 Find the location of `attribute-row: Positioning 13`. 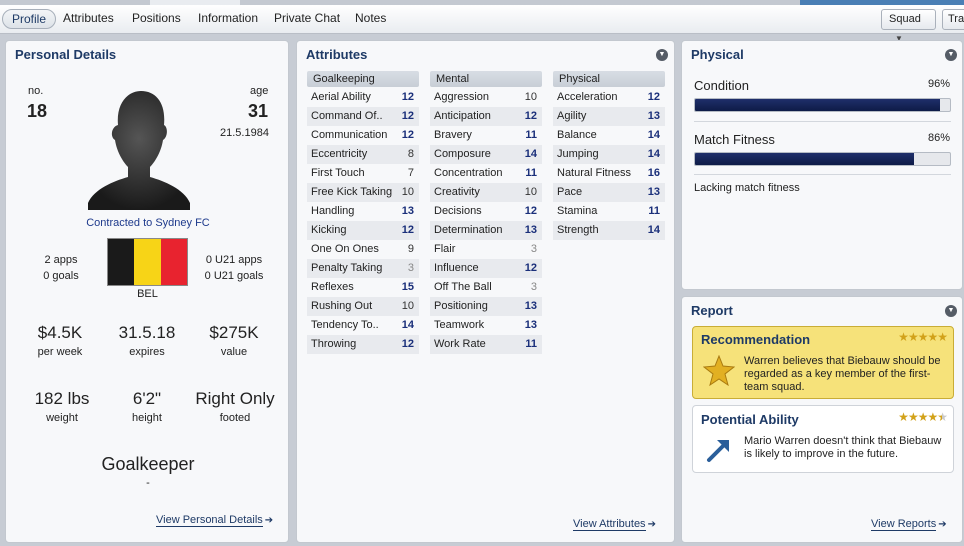

attribute-row: Positioning 13 is located at coordinates (486, 306).